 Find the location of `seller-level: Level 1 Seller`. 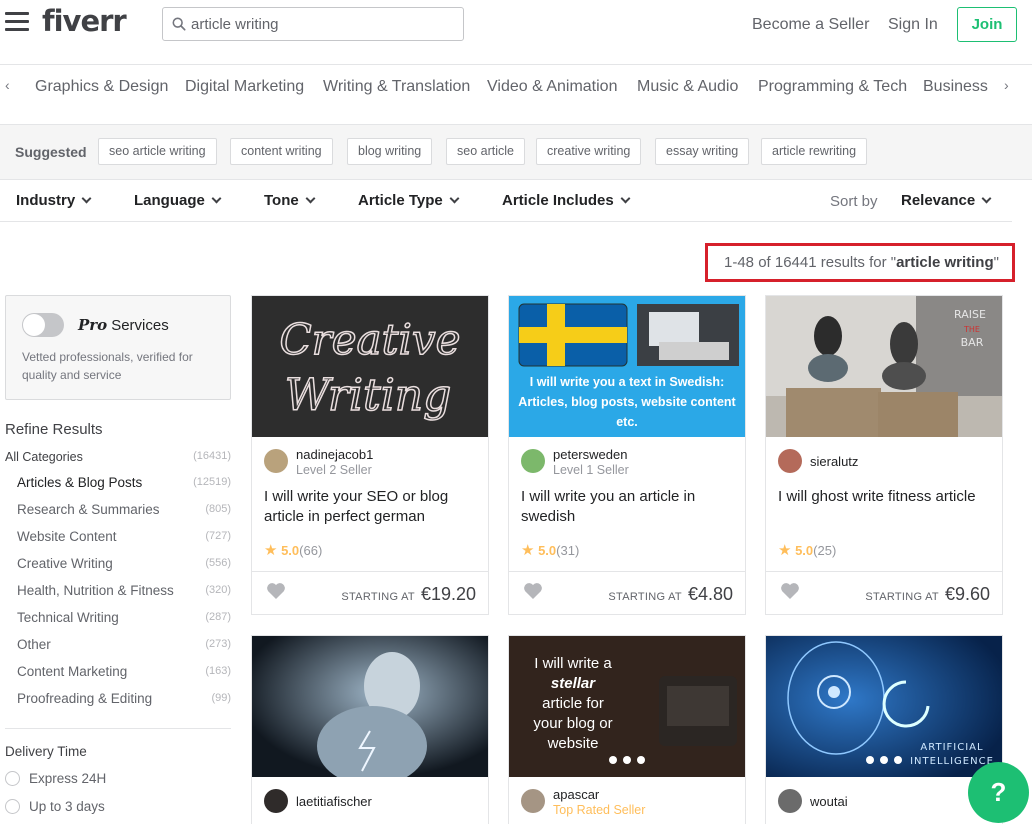

seller-level: Level 1 Seller is located at coordinates (591, 470).